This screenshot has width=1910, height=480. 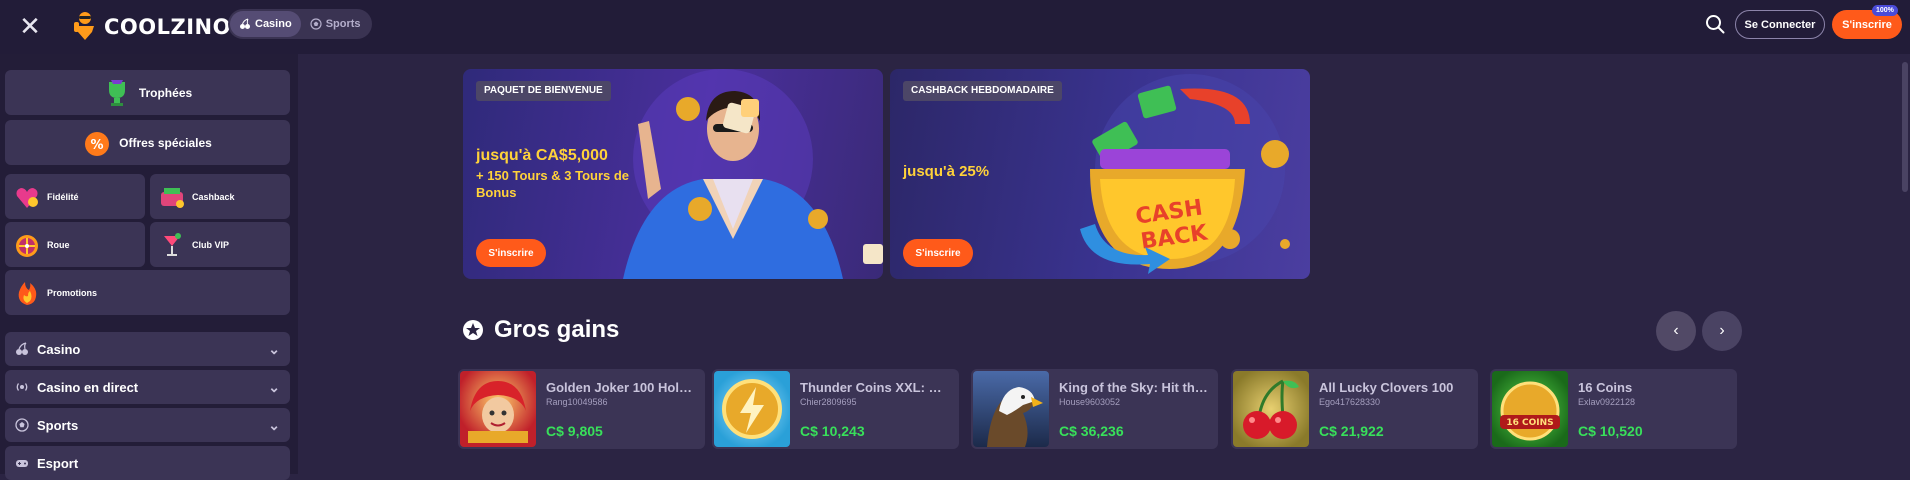 I want to click on signup-badge: 100%, so click(x=1885, y=10).